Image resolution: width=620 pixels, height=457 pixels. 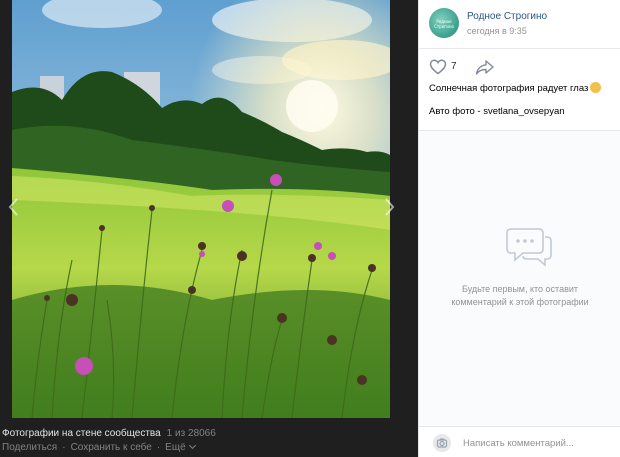 I want to click on share-arrow-icon, so click(x=484, y=67).